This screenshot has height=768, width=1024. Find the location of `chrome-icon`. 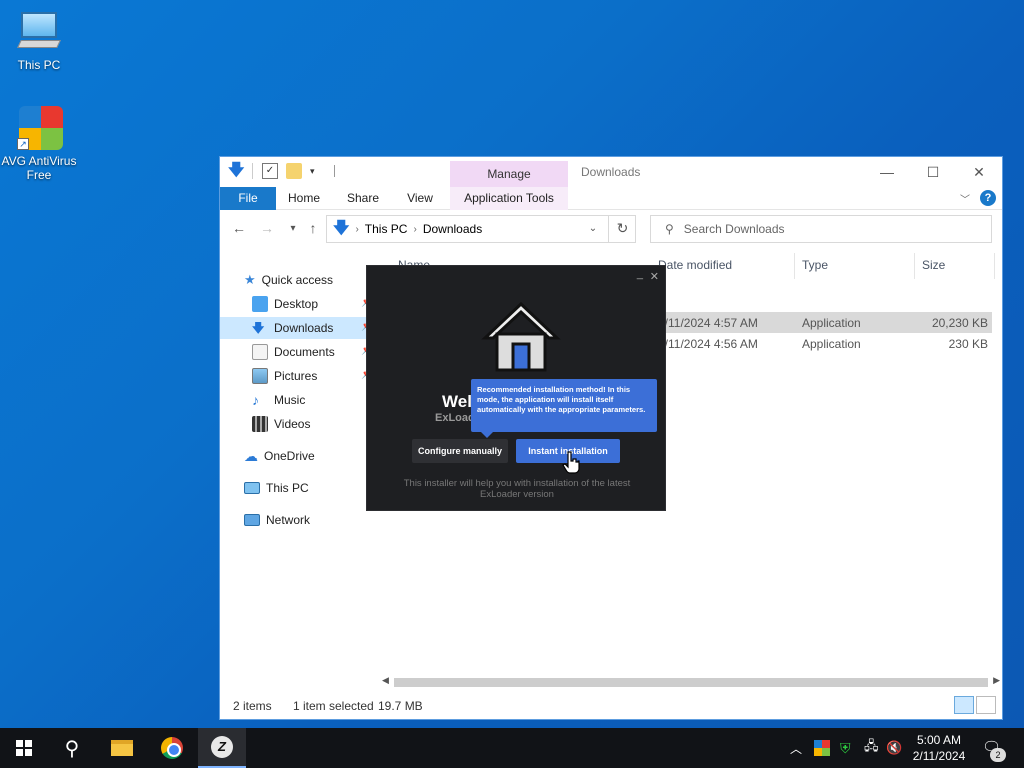

chrome-icon is located at coordinates (172, 748).